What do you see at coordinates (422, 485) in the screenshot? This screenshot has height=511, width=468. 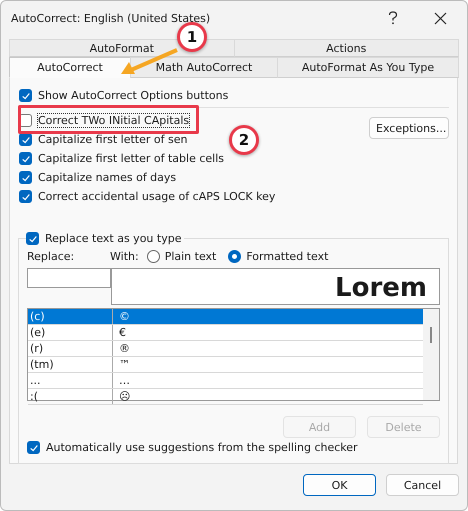 I see `dialog-button: Cancel` at bounding box center [422, 485].